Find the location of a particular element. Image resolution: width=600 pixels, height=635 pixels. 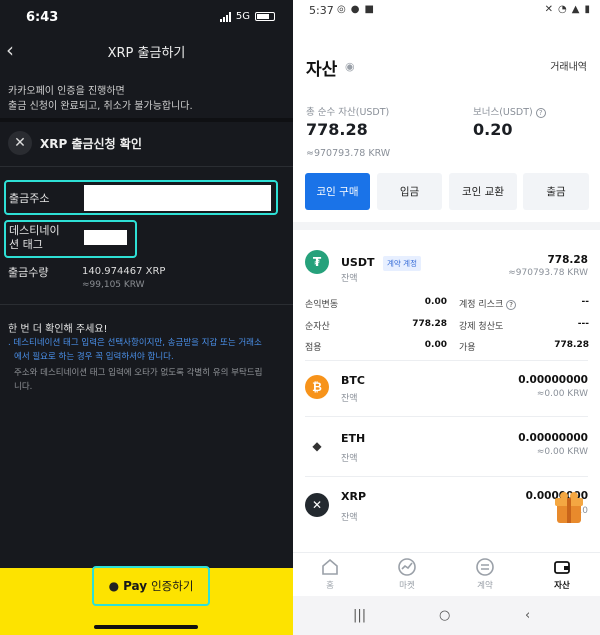

check-note-text: 에서 필요로 하는 경우 꼭 입력하셔야 합니다. is located at coordinates (94, 357).